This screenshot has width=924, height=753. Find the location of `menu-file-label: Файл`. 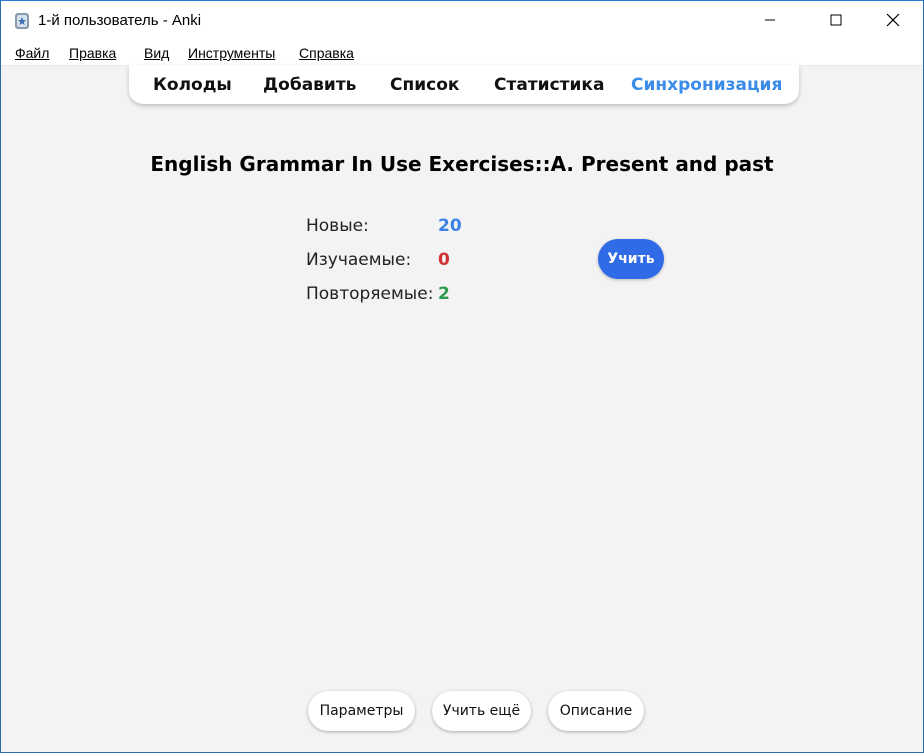

menu-file-label: Файл is located at coordinates (32, 53).